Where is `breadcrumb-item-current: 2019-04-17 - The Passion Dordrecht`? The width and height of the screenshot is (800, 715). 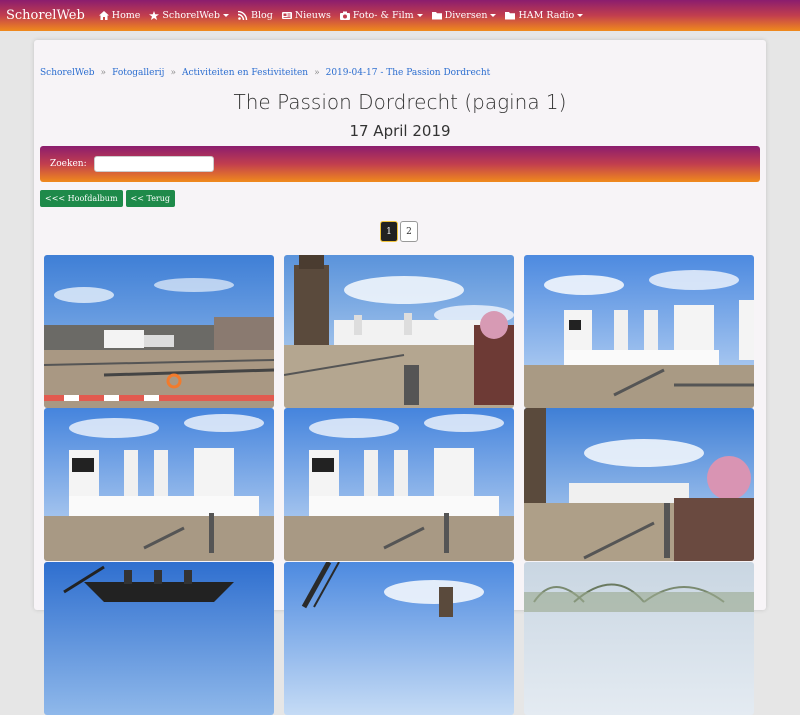
breadcrumb-item-current: 2019-04-17 - The Passion Dordrecht is located at coordinates (408, 73).